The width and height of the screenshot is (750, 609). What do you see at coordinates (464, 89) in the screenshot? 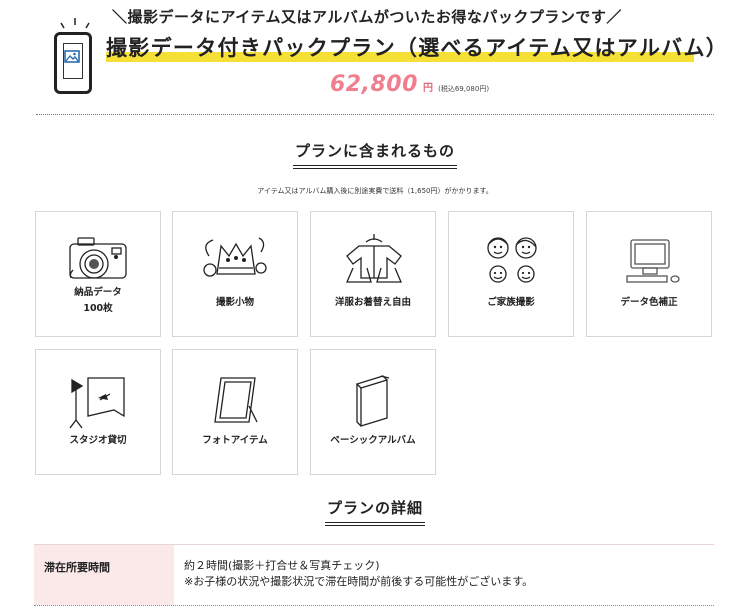
I see `price-tax-included: (税込69,080円)` at bounding box center [464, 89].